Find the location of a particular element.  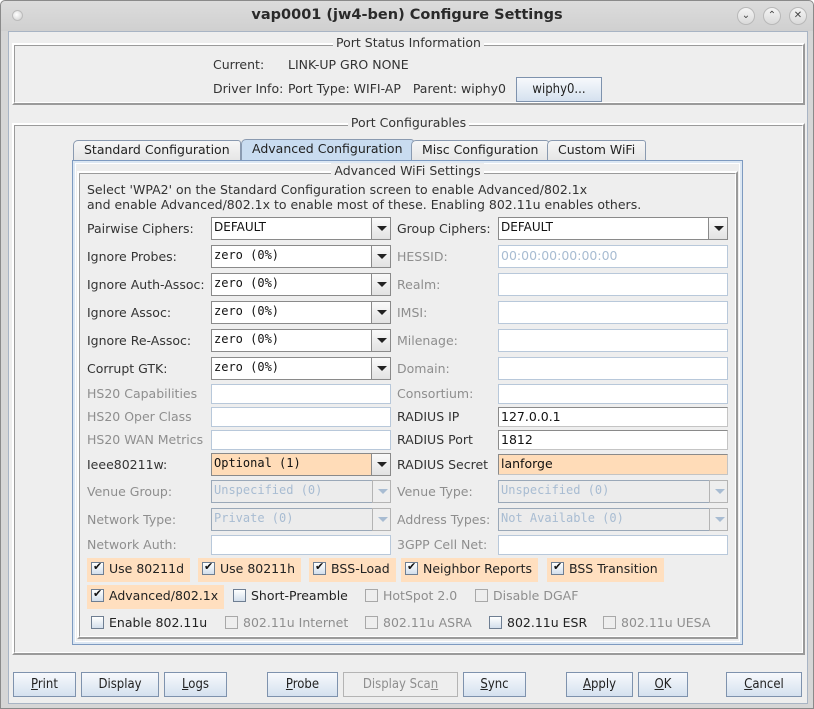

tab-misc-configuration: Misc Configuration is located at coordinates (480, 150).